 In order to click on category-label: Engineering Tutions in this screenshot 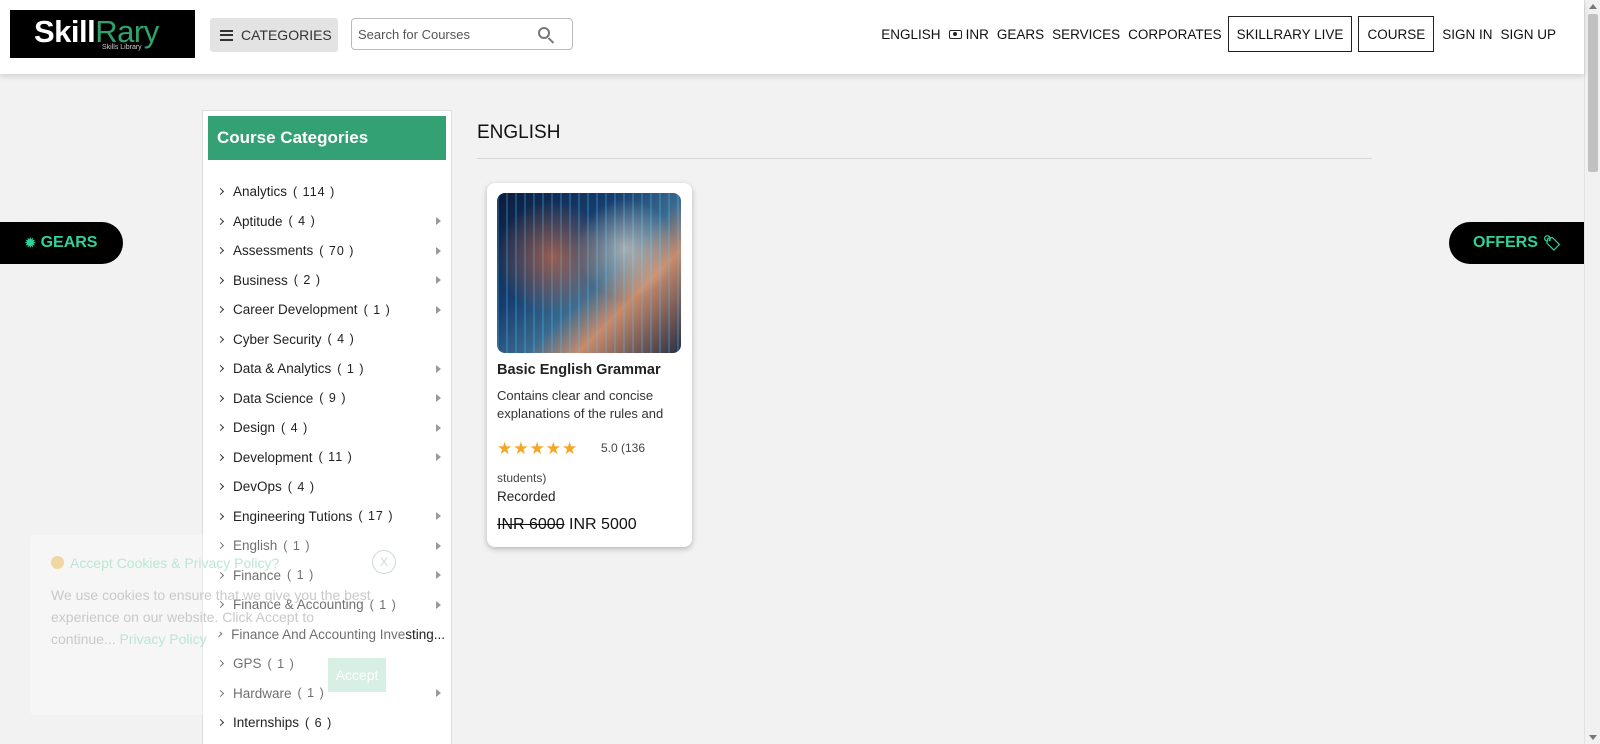, I will do `click(293, 516)`.